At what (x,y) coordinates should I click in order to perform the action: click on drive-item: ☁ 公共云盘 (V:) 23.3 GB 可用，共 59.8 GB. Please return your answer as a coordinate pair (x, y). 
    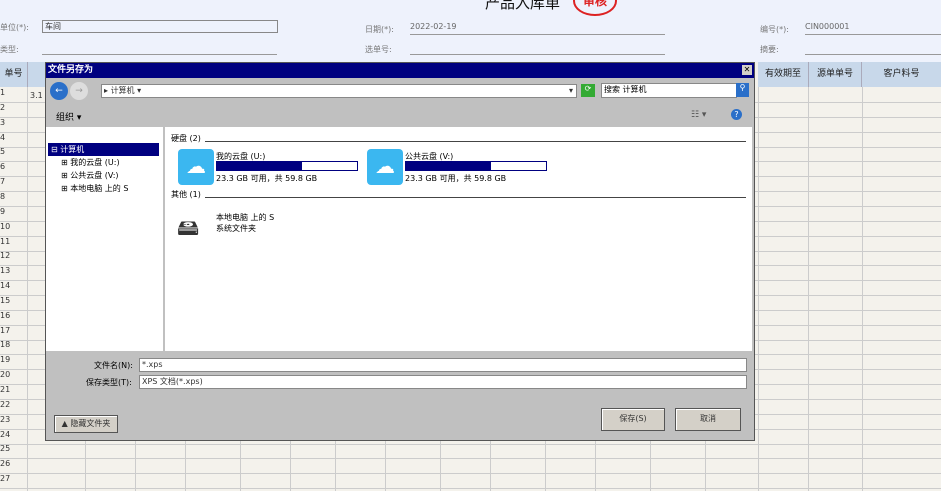
    Looking at the image, I should click on (459, 167).